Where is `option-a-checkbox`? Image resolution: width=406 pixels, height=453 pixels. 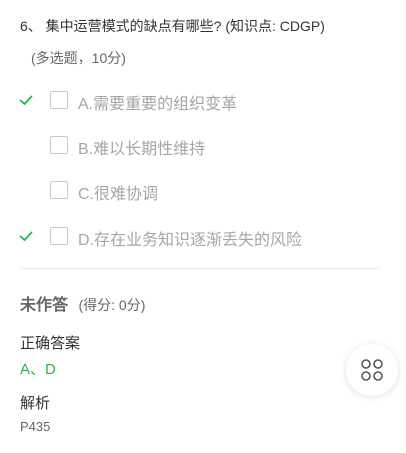 option-a-checkbox is located at coordinates (59, 100).